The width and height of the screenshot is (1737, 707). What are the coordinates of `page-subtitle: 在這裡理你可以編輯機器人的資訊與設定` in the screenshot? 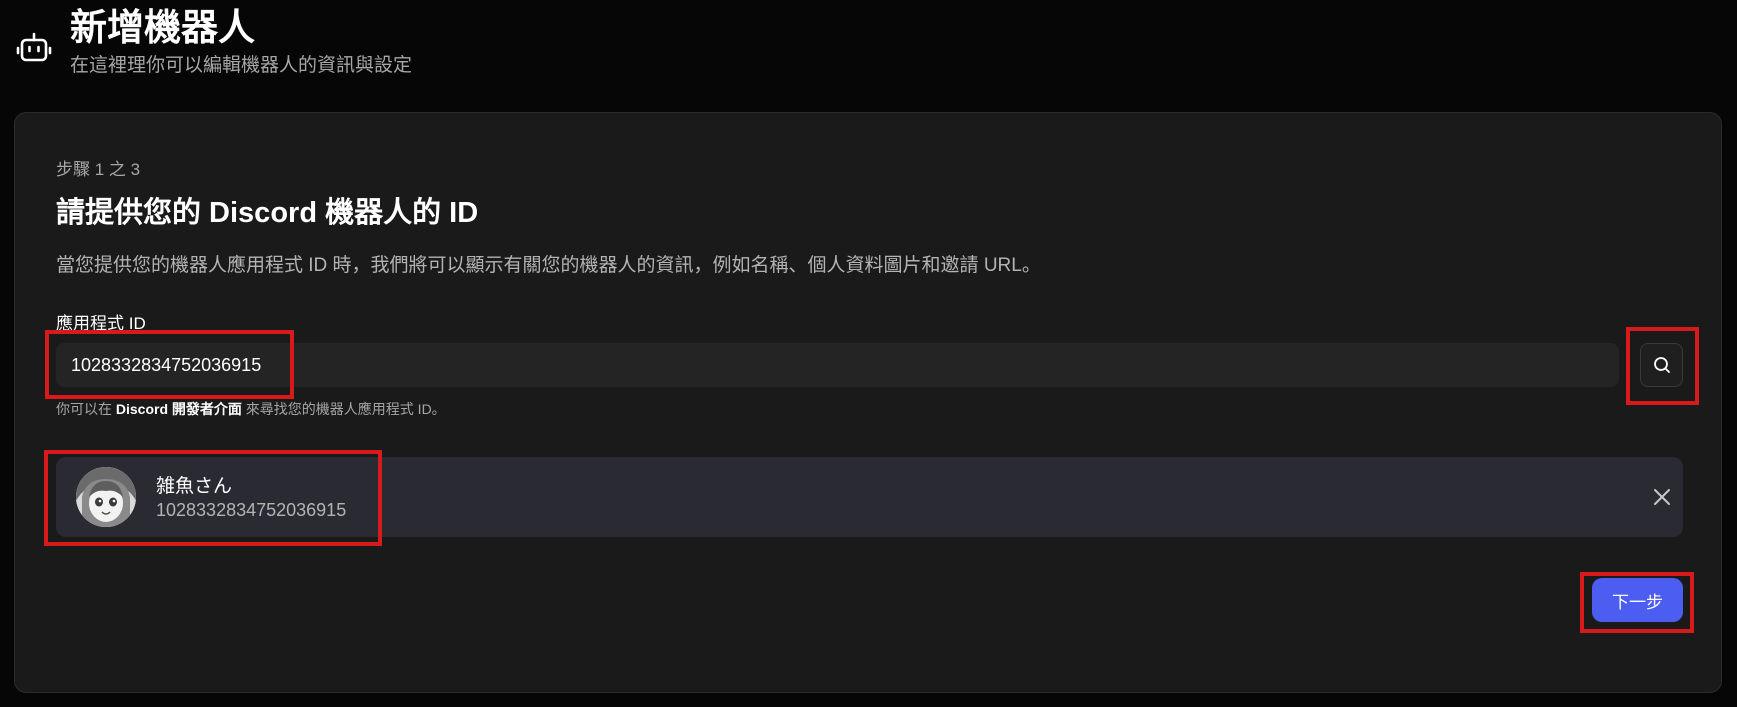 It's located at (241, 65).